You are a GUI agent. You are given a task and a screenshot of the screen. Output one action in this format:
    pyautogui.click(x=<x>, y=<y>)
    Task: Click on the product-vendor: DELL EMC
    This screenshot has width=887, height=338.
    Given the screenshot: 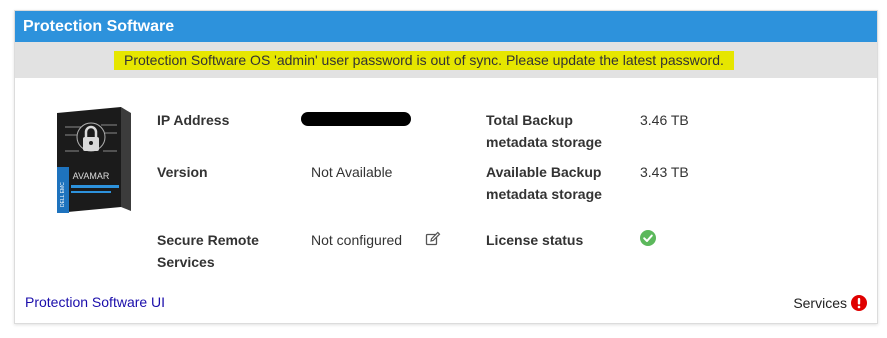 What is the action you would take?
    pyautogui.click(x=63, y=194)
    